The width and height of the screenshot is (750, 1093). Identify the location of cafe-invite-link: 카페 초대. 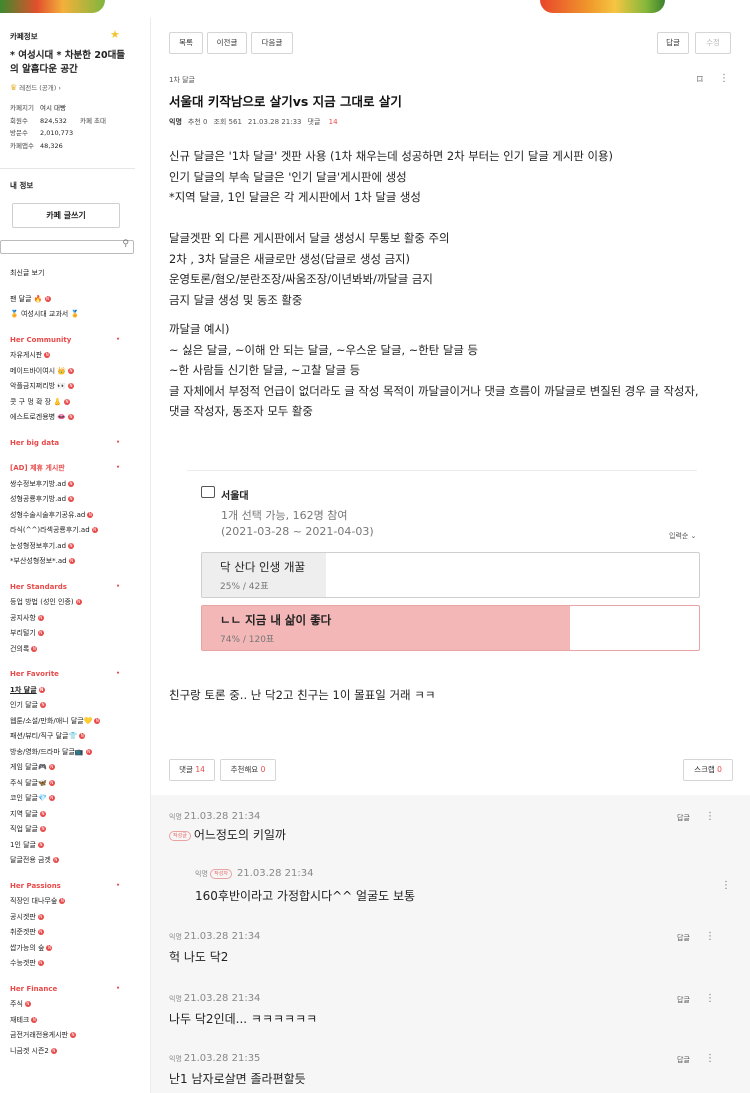
(93, 121).